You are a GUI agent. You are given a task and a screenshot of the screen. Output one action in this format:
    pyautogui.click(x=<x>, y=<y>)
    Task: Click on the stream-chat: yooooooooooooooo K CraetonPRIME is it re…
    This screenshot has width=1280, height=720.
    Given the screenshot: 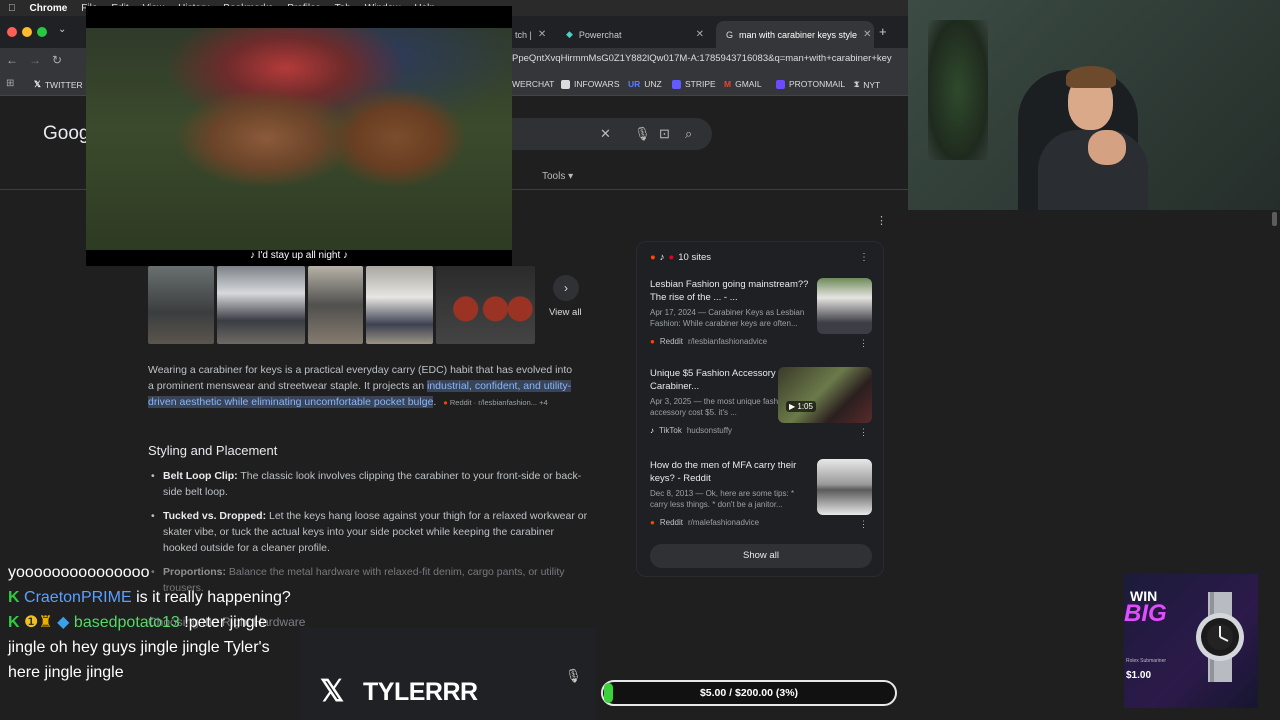 What is the action you would take?
    pyautogui.click(x=150, y=640)
    